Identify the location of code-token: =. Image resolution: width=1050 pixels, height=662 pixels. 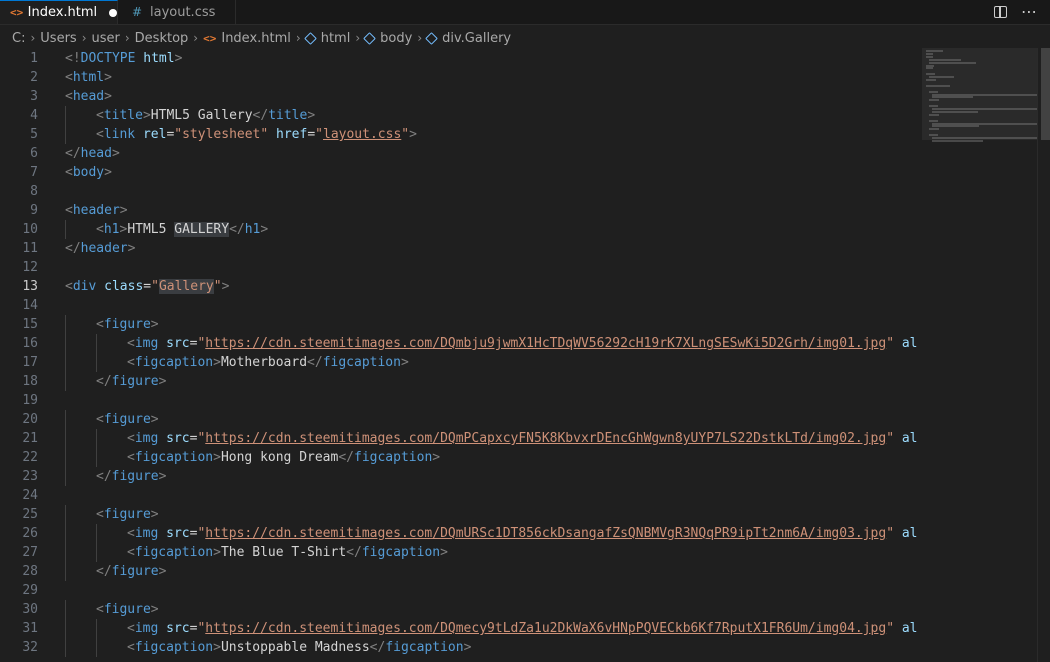
(311, 134).